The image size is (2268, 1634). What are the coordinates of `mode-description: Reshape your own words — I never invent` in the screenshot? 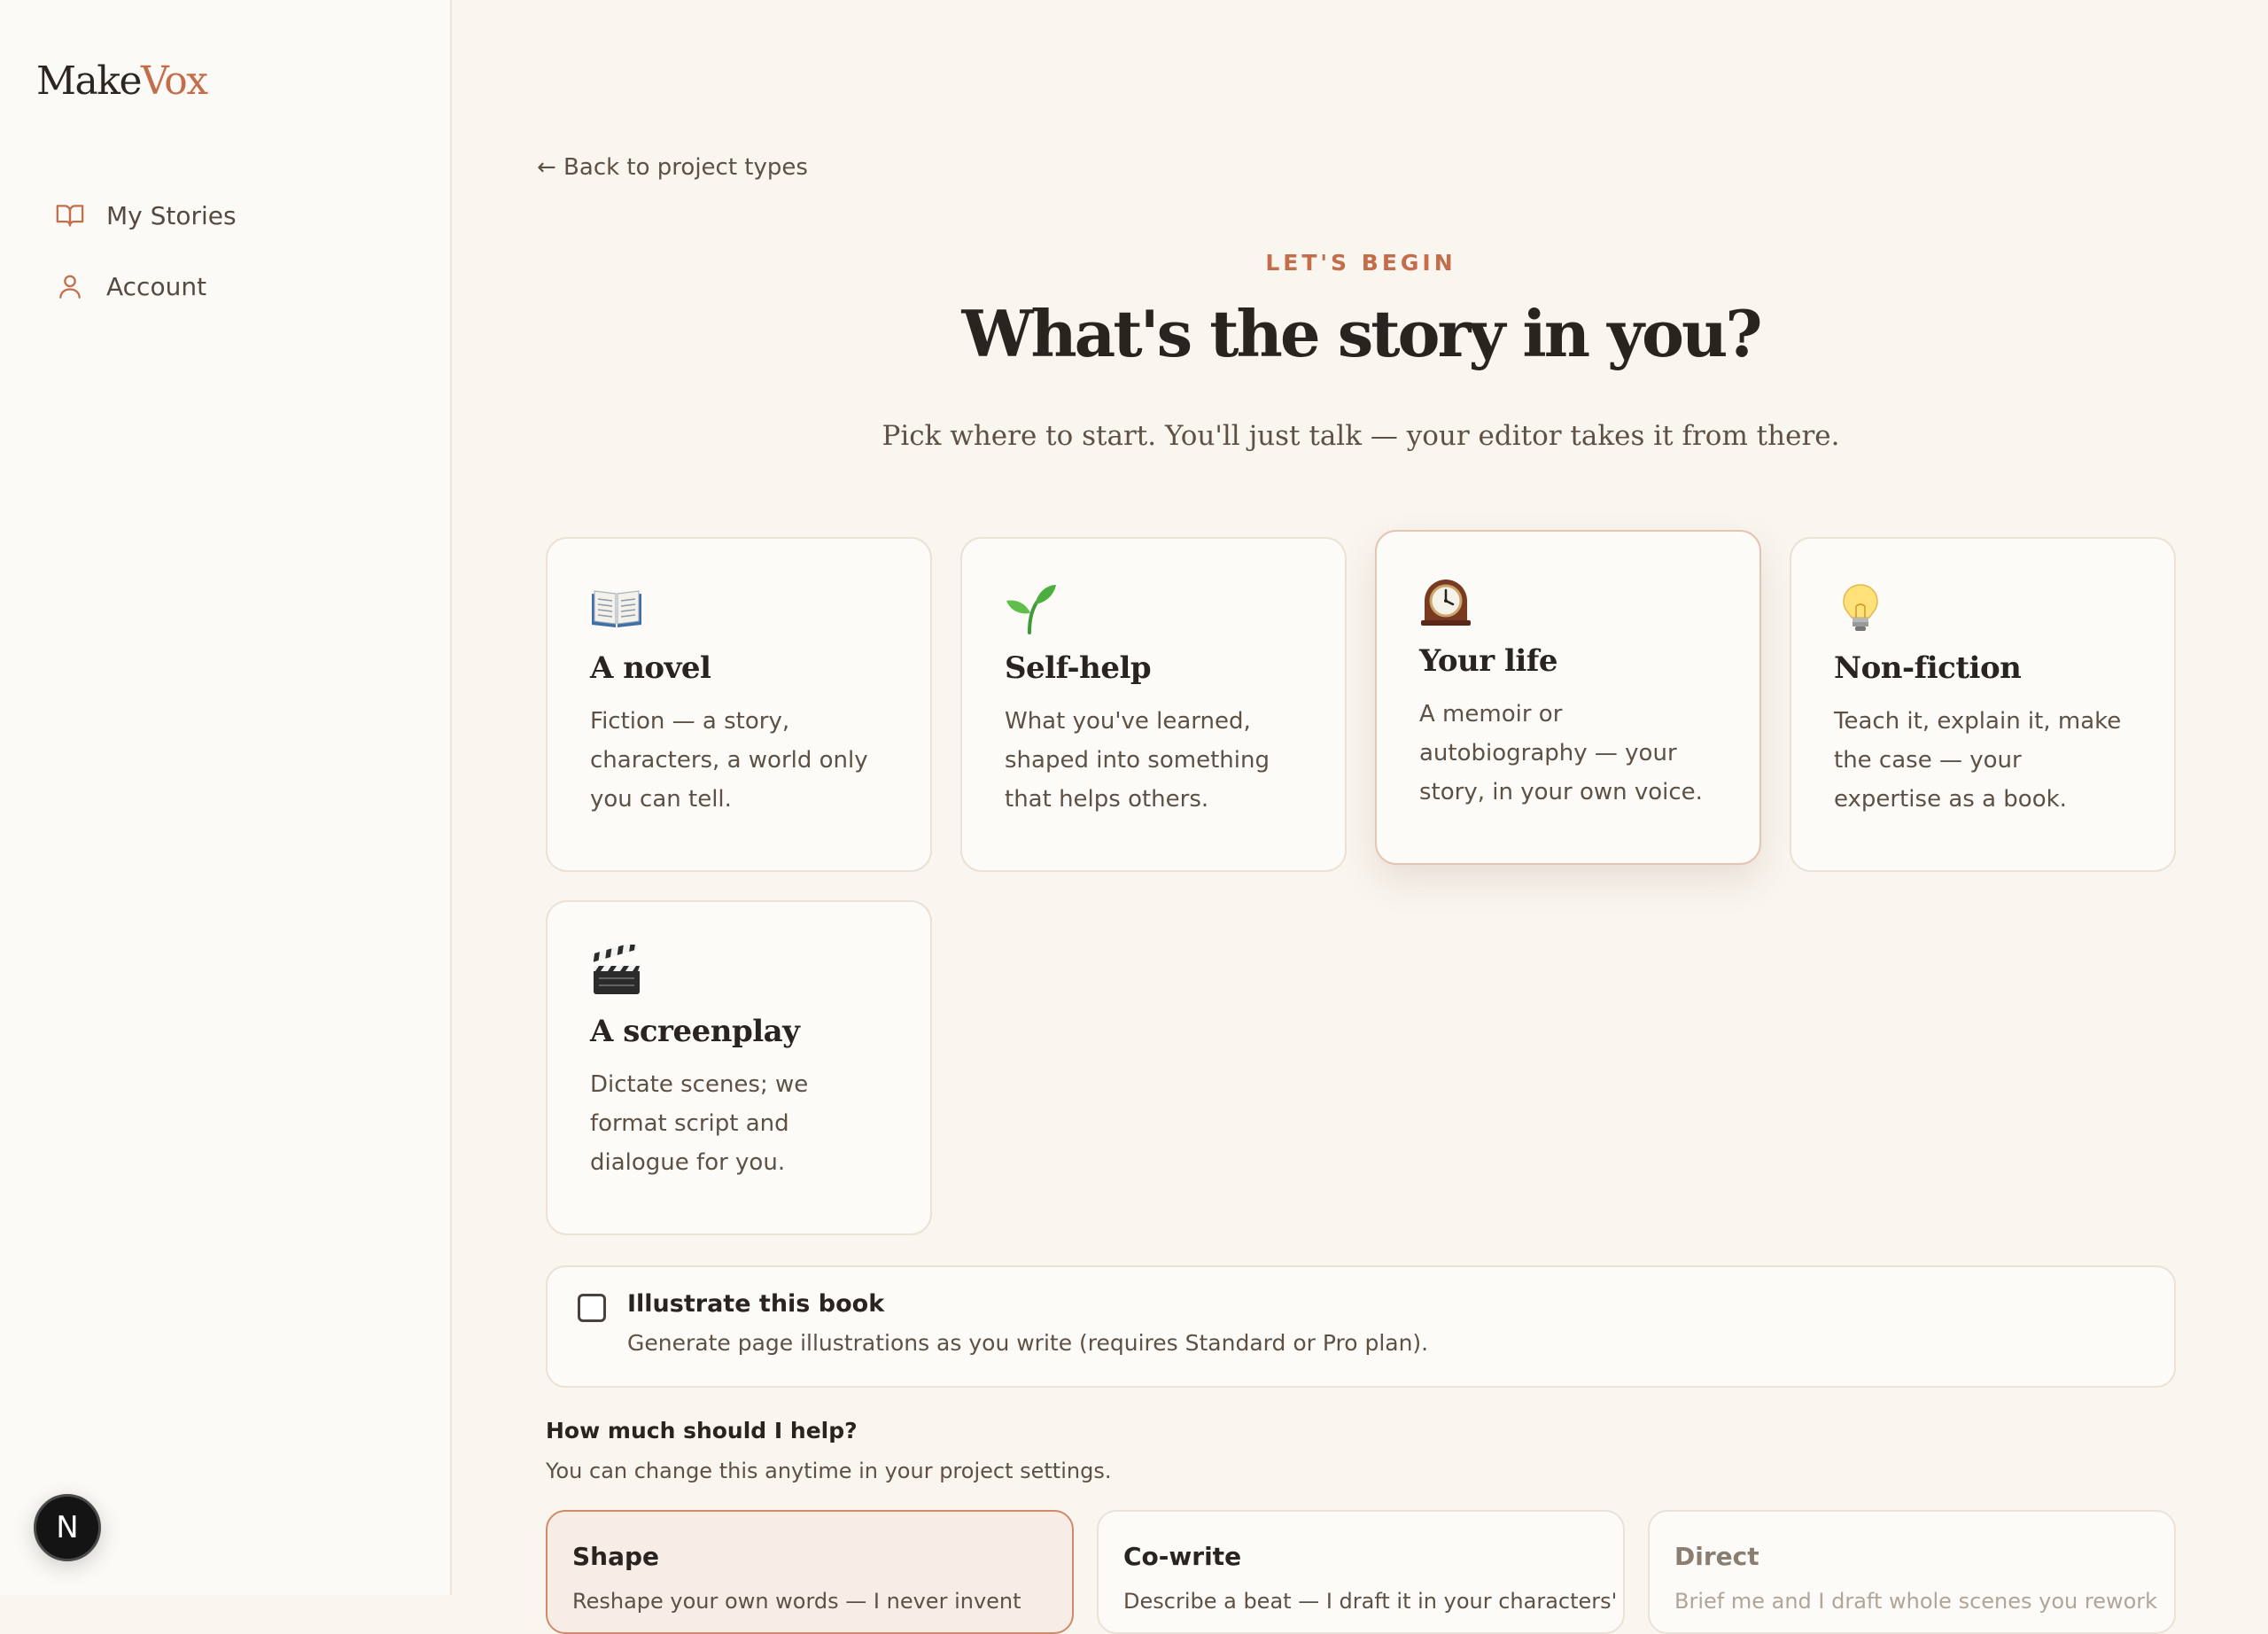 It's located at (796, 1601).